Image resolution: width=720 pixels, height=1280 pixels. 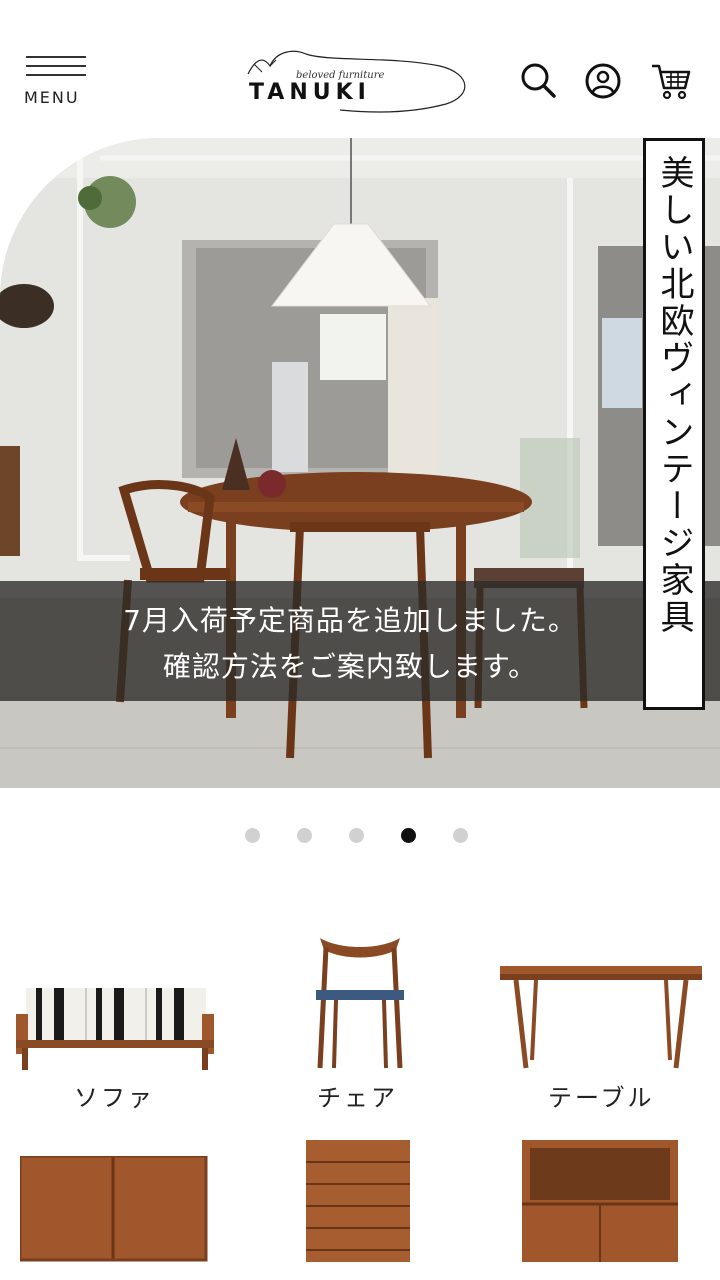 I want to click on hero-caption-line1: 7月入荷予定商品を追加しました。, so click(x=350, y=620).